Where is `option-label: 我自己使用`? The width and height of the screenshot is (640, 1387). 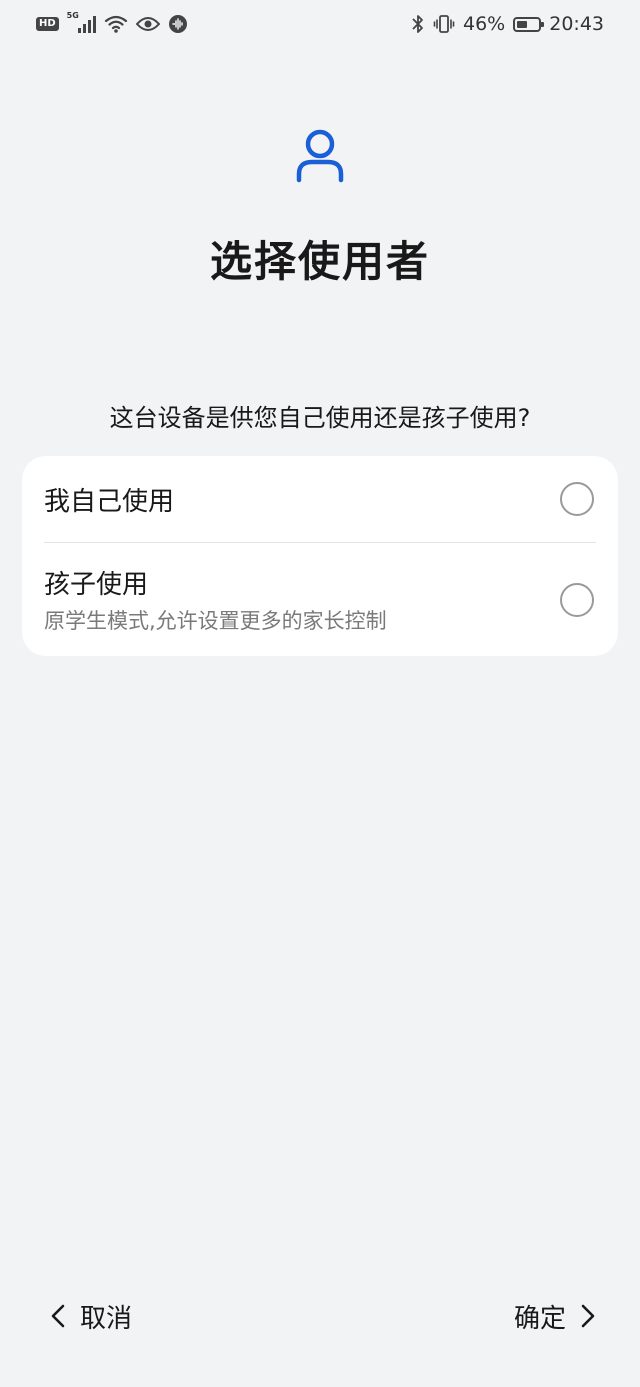
option-label: 我自己使用 is located at coordinates (109, 501).